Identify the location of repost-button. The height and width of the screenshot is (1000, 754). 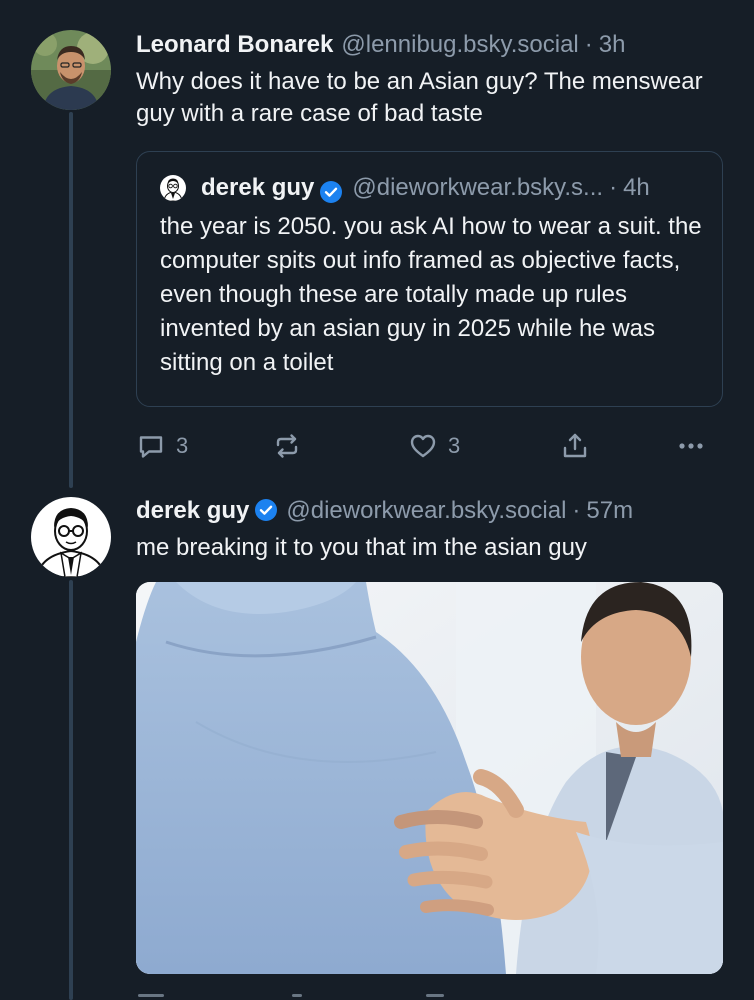
(287, 446).